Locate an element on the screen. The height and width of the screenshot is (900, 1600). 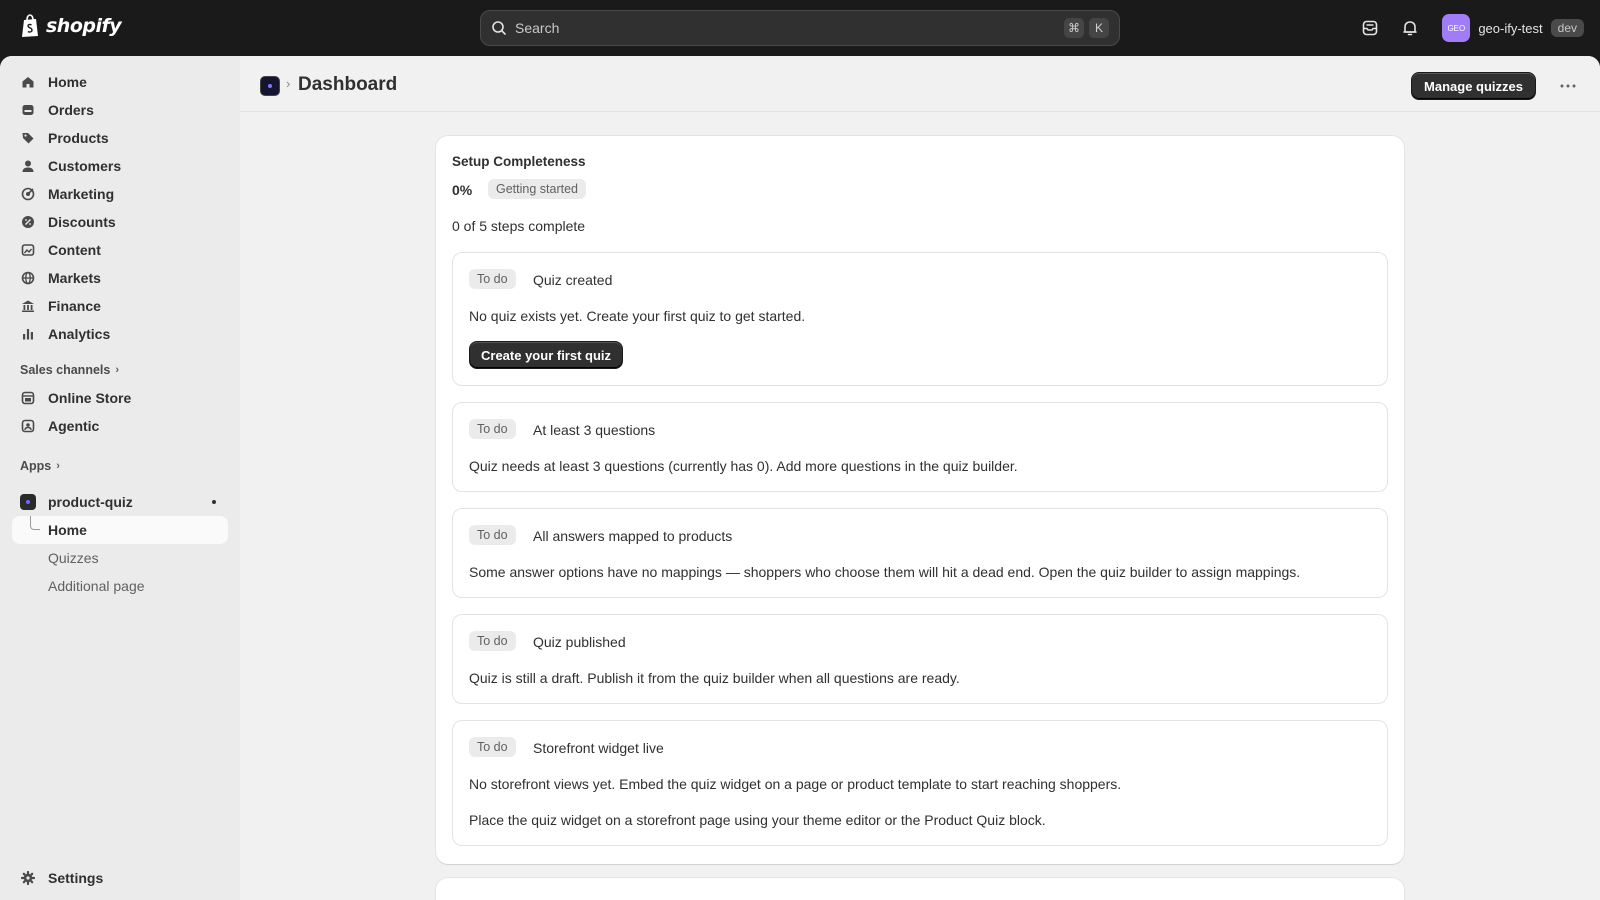
brand-wordmark: shopify is located at coordinates (84, 26).